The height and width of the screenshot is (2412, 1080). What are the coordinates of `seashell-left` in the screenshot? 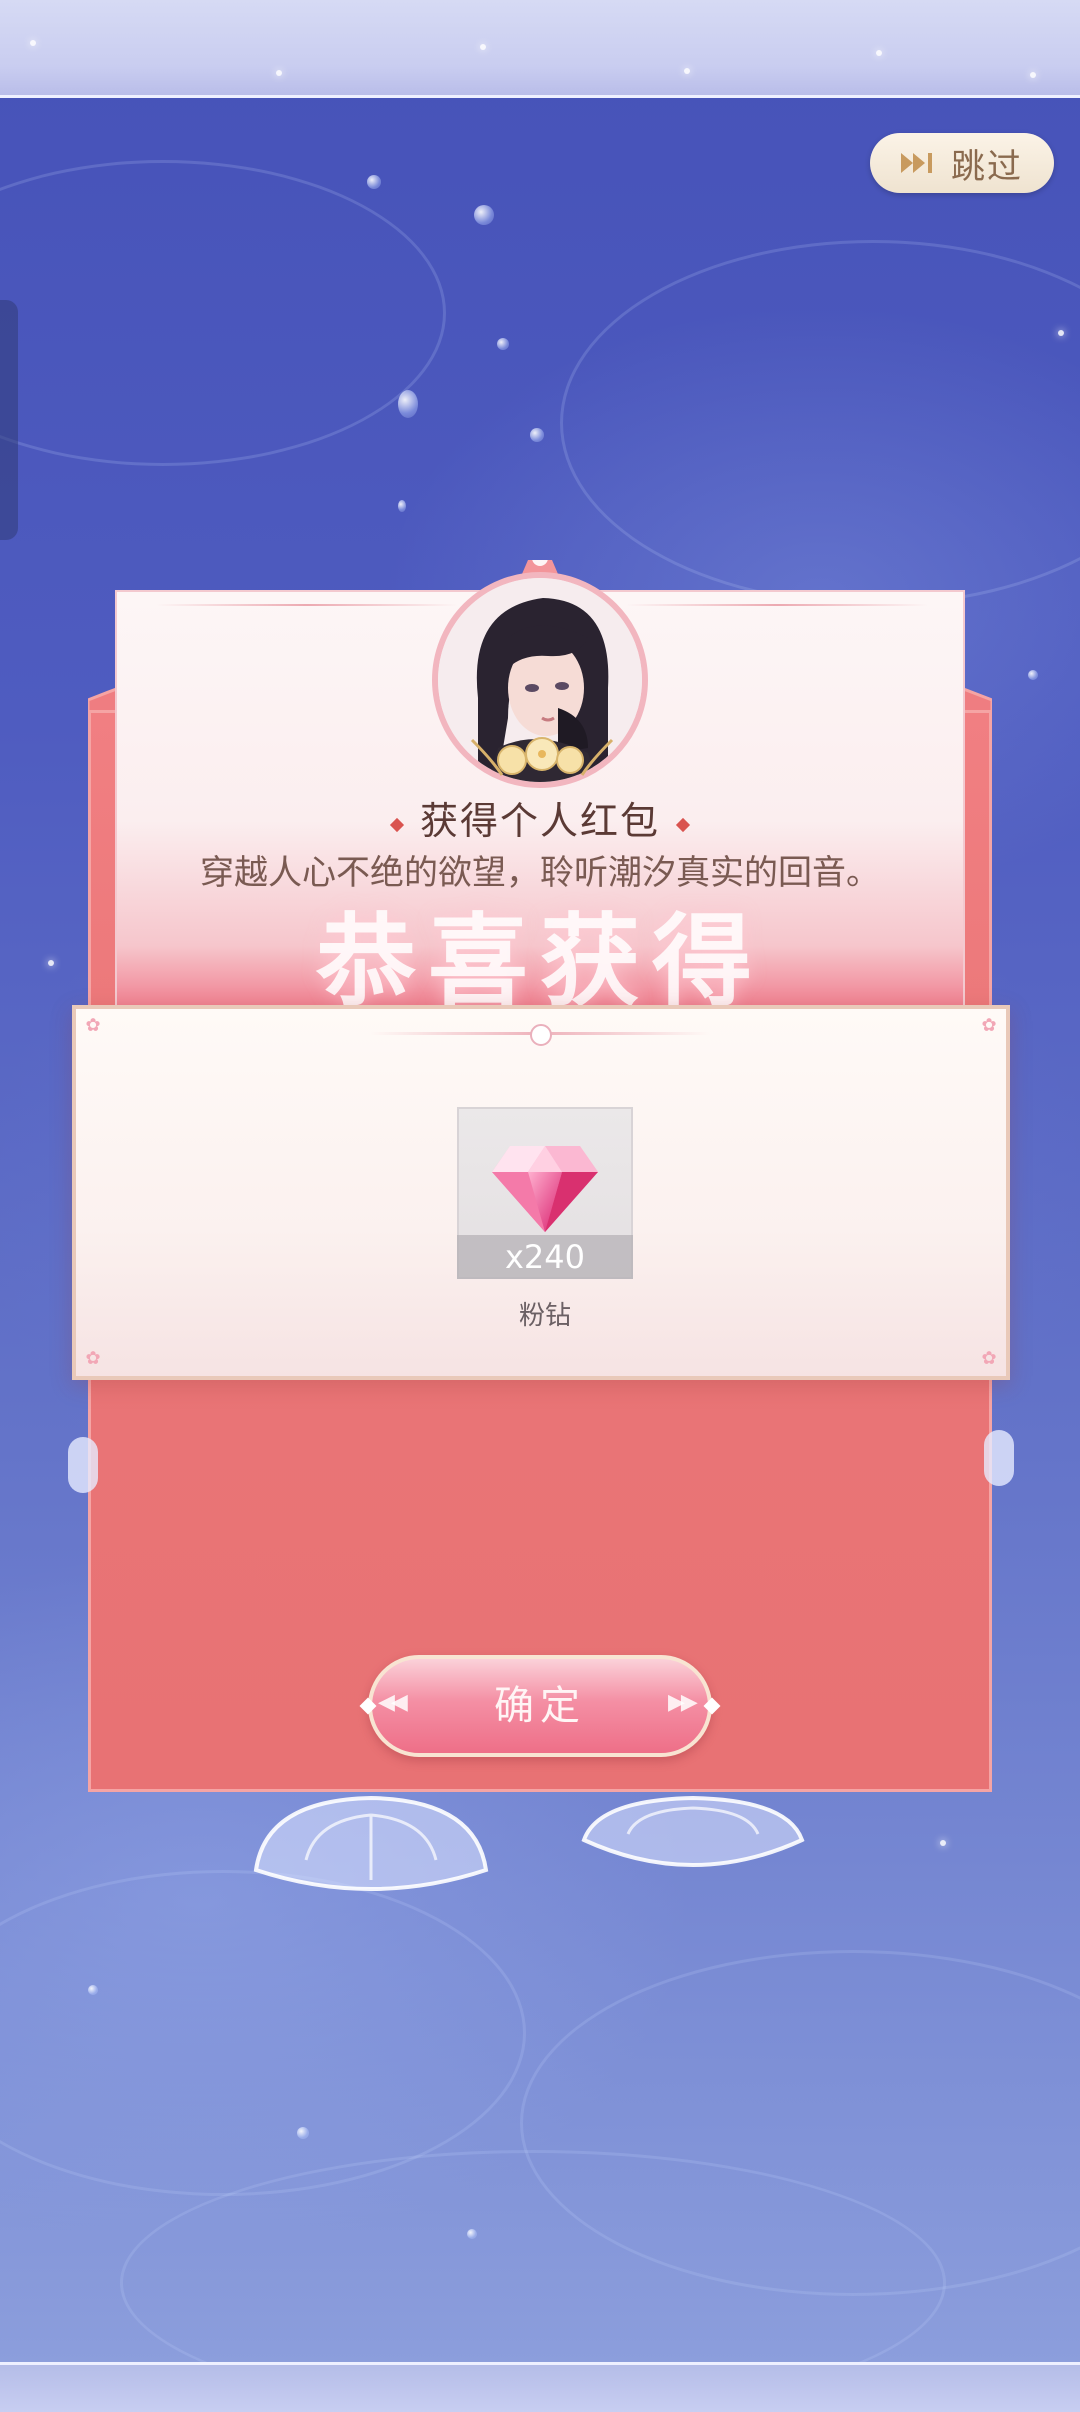 It's located at (371, 1843).